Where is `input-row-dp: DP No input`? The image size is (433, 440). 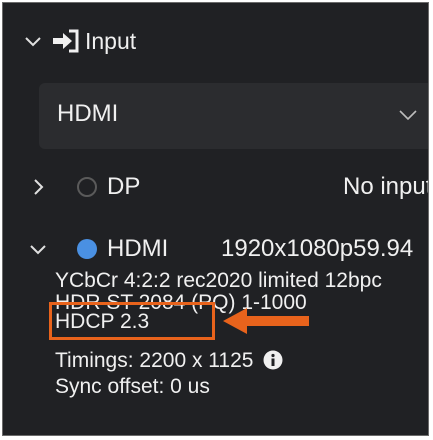
input-row-dp: DP No input is located at coordinates (216, 187).